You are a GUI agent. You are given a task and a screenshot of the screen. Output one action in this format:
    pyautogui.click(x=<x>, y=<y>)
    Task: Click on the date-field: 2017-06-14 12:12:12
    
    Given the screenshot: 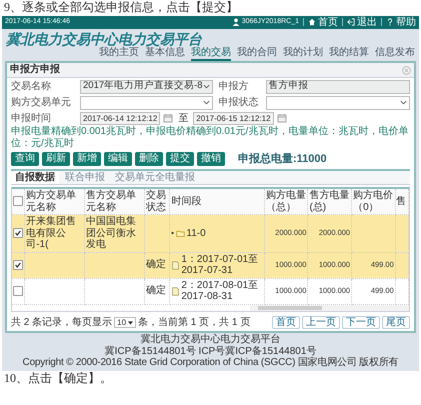 What is the action you would take?
    pyautogui.click(x=120, y=119)
    